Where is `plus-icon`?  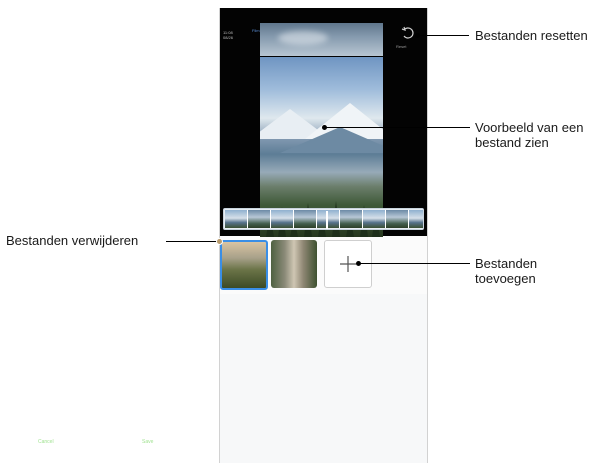
plus-icon is located at coordinates (348, 264).